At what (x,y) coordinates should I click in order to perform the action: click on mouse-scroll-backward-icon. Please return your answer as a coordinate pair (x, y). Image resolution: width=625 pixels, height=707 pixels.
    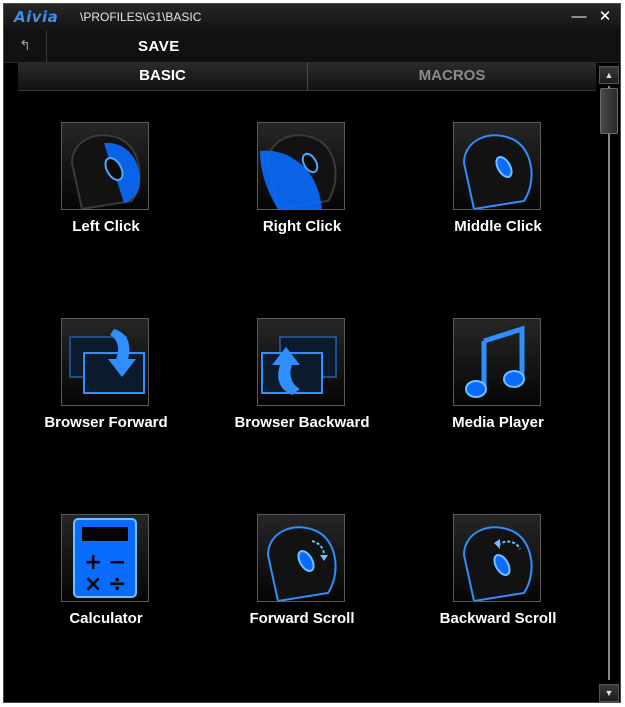
    Looking at the image, I should click on (497, 558).